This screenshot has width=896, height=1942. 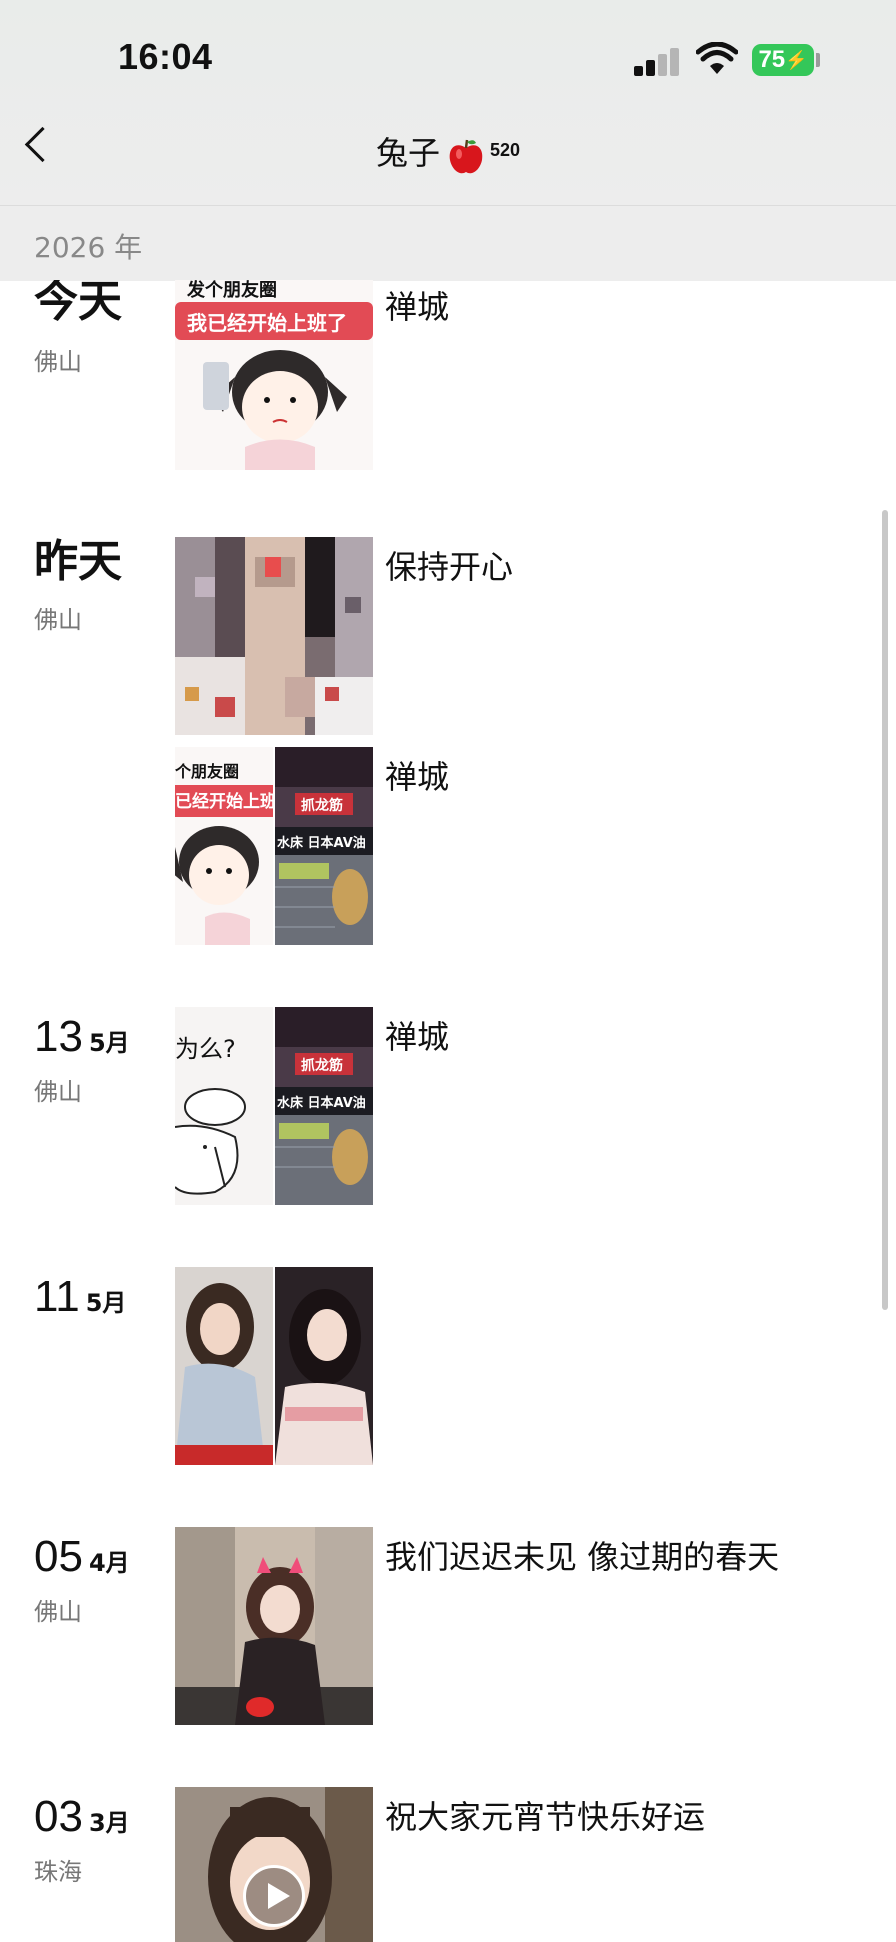 I want to click on year-section-header: 2026 年, so click(x=448, y=243).